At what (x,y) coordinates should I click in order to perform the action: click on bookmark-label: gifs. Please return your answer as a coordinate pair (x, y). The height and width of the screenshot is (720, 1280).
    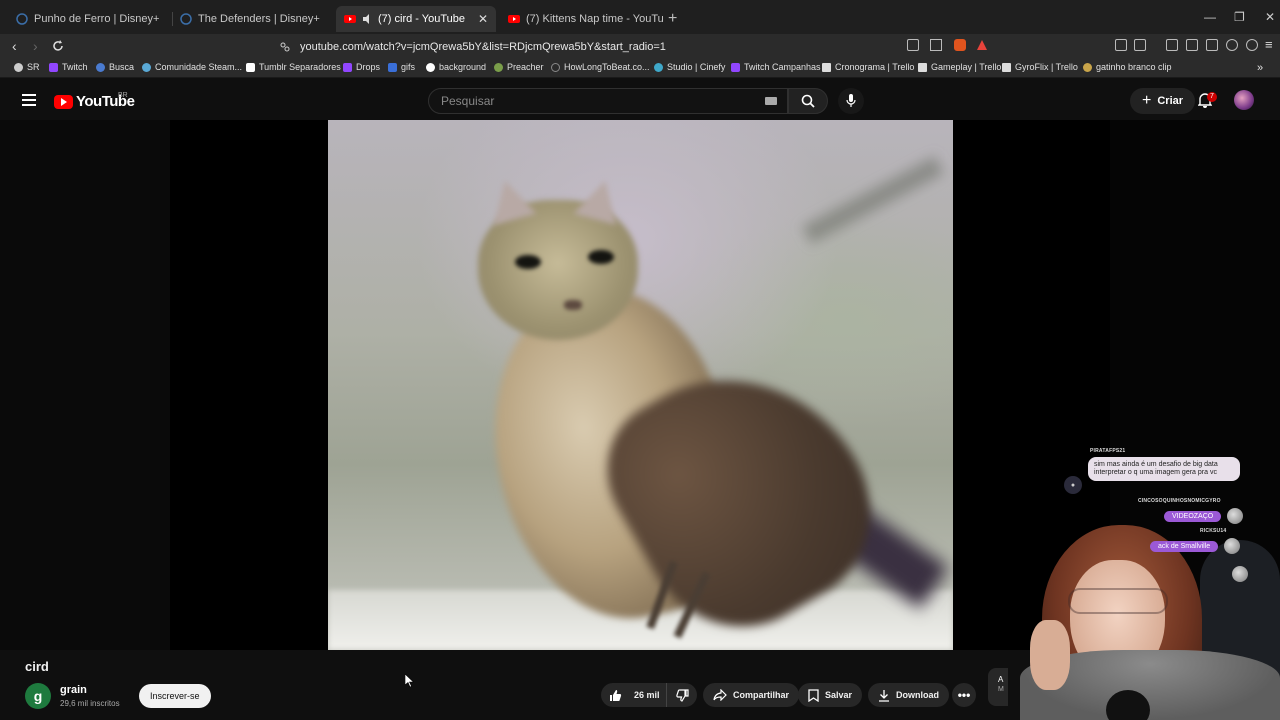
    Looking at the image, I should click on (408, 67).